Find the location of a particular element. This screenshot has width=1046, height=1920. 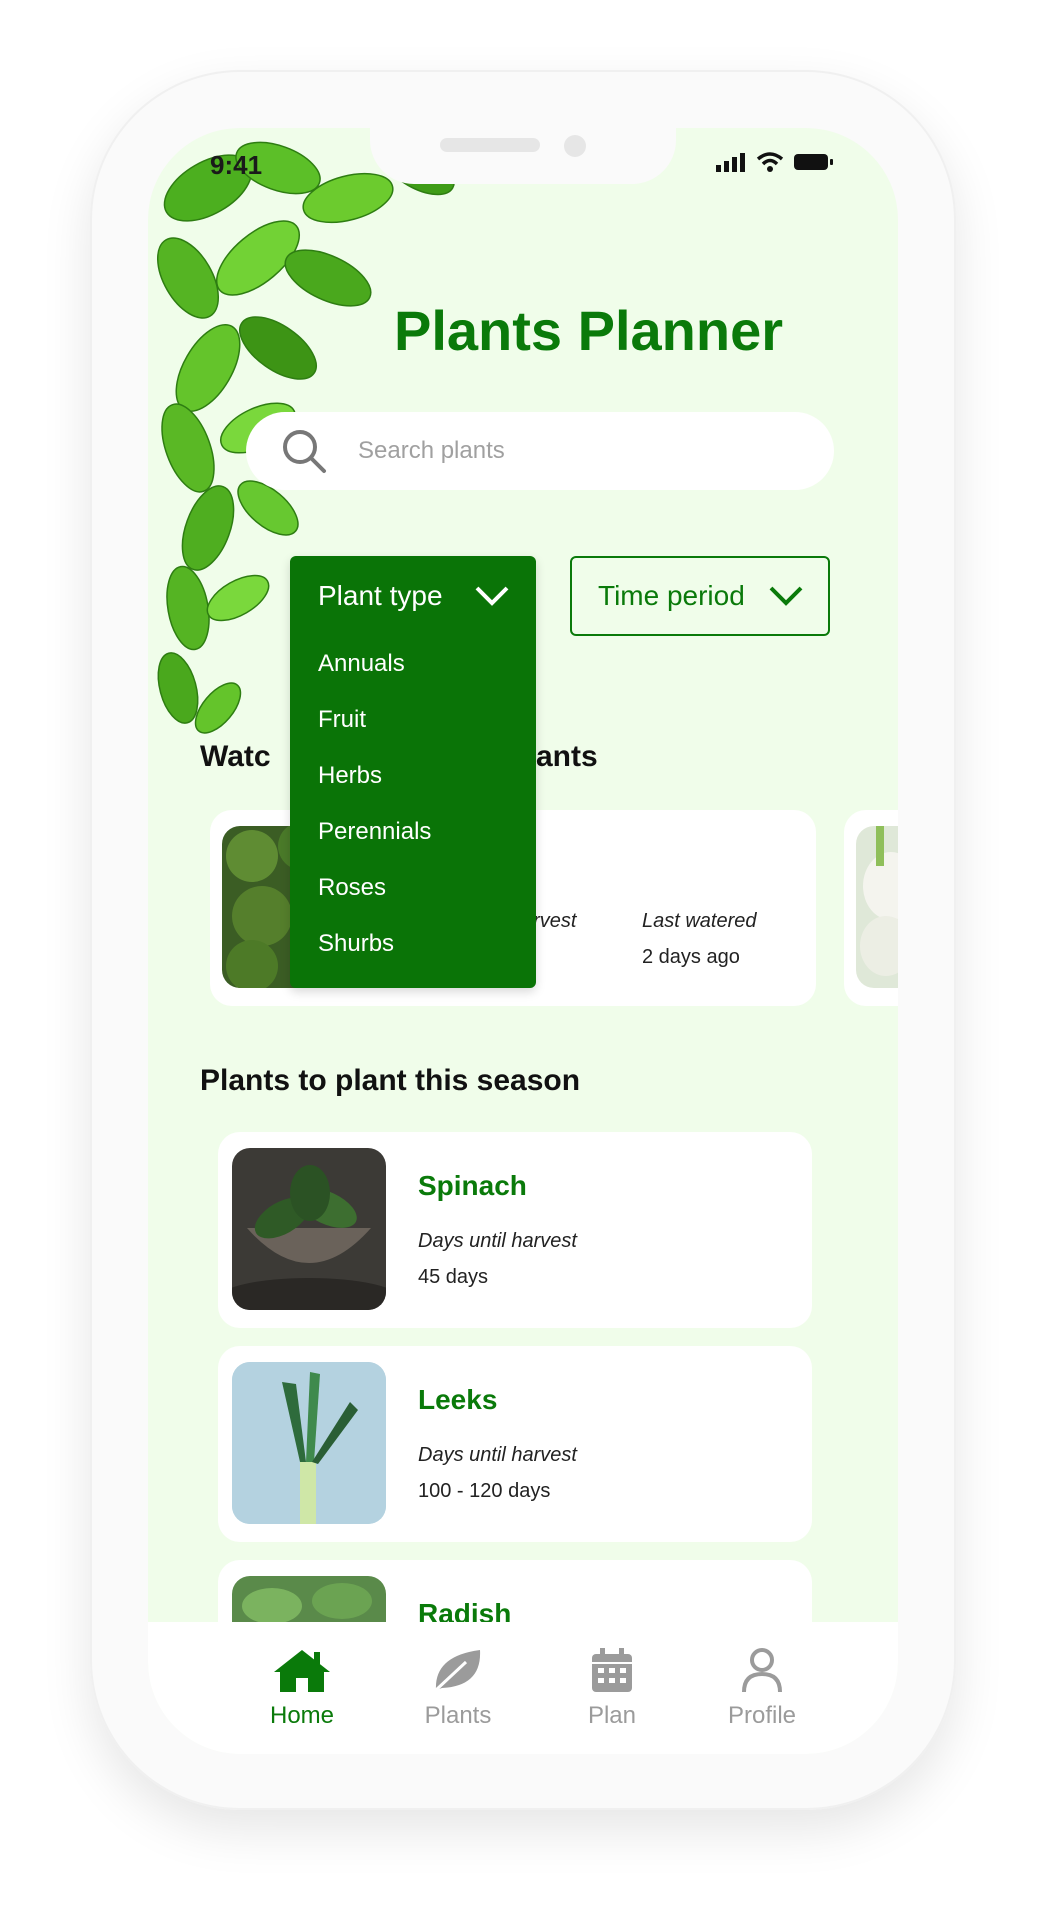

nav-item-plan: Plan is located at coordinates (612, 1688).